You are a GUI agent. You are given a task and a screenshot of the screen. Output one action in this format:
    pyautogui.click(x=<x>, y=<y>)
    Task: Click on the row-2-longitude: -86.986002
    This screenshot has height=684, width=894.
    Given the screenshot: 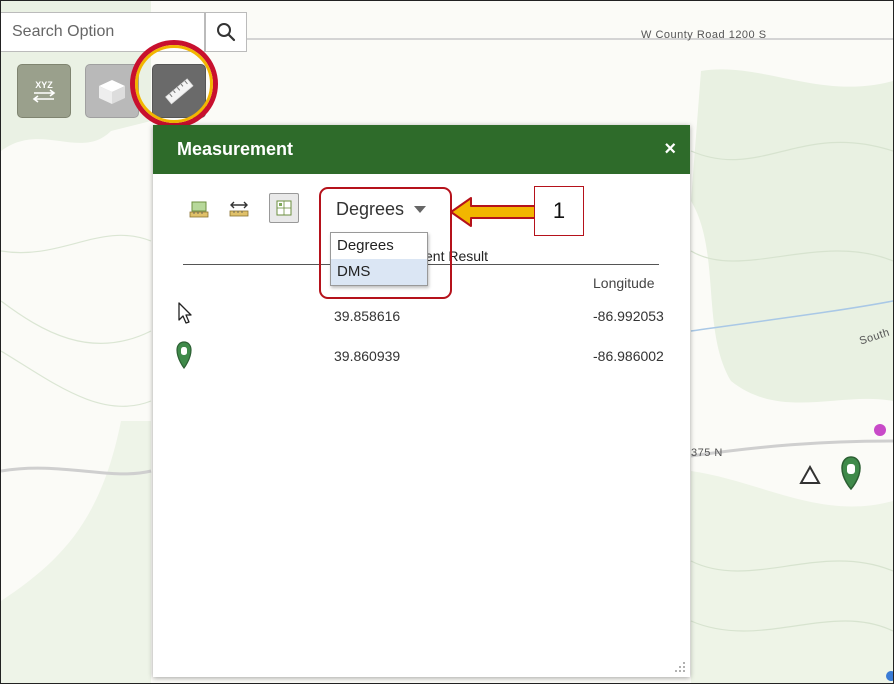 What is the action you would take?
    pyautogui.click(x=628, y=356)
    